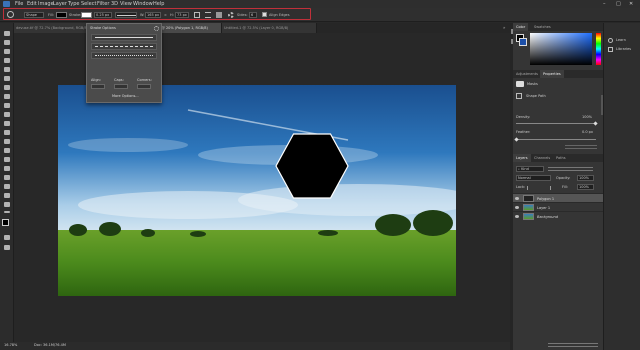 The height and width of the screenshot is (350, 640). I want to click on brush-tool-icon, so click(7, 96).